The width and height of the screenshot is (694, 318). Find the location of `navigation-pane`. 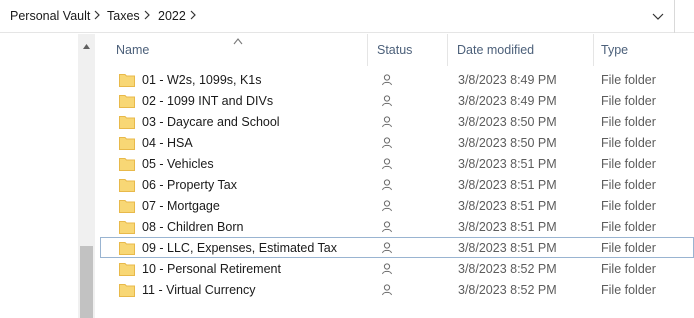

navigation-pane is located at coordinates (39, 176).